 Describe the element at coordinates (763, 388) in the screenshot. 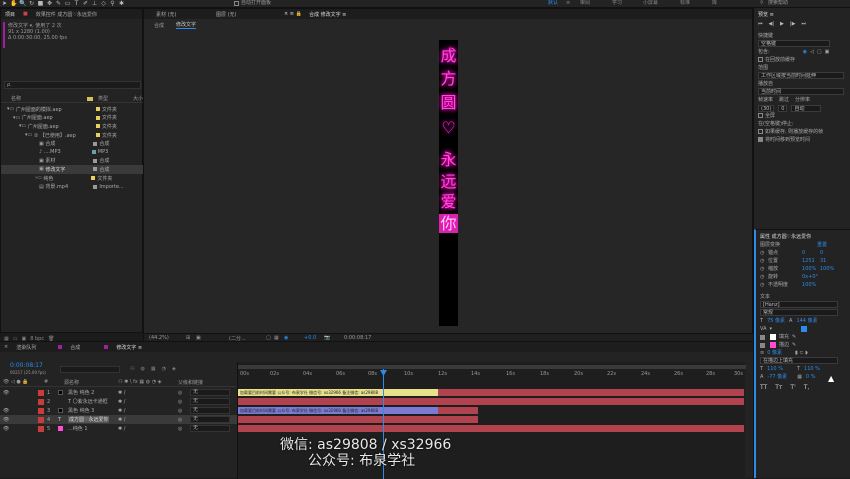

I see `allcaps-button: TT` at that location.